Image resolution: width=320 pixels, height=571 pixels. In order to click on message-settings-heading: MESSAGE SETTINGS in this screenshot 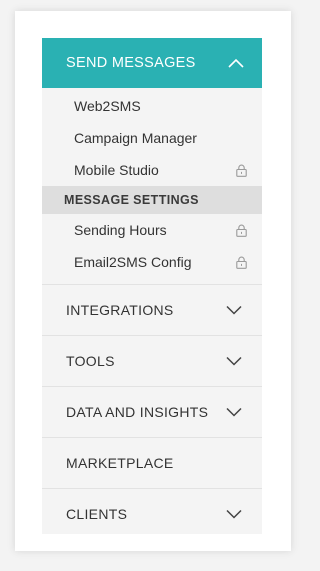, I will do `click(152, 200)`.